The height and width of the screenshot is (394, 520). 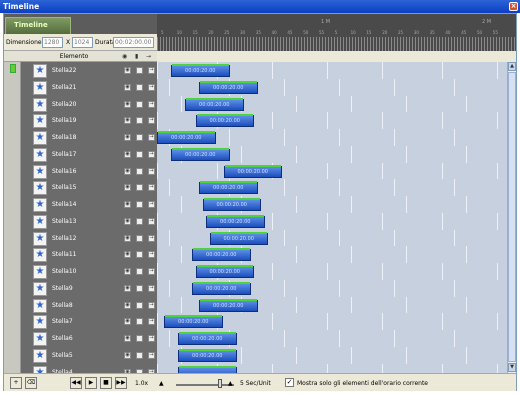 What do you see at coordinates (91, 383) in the screenshot?
I see `play-button: ▶` at bounding box center [91, 383].